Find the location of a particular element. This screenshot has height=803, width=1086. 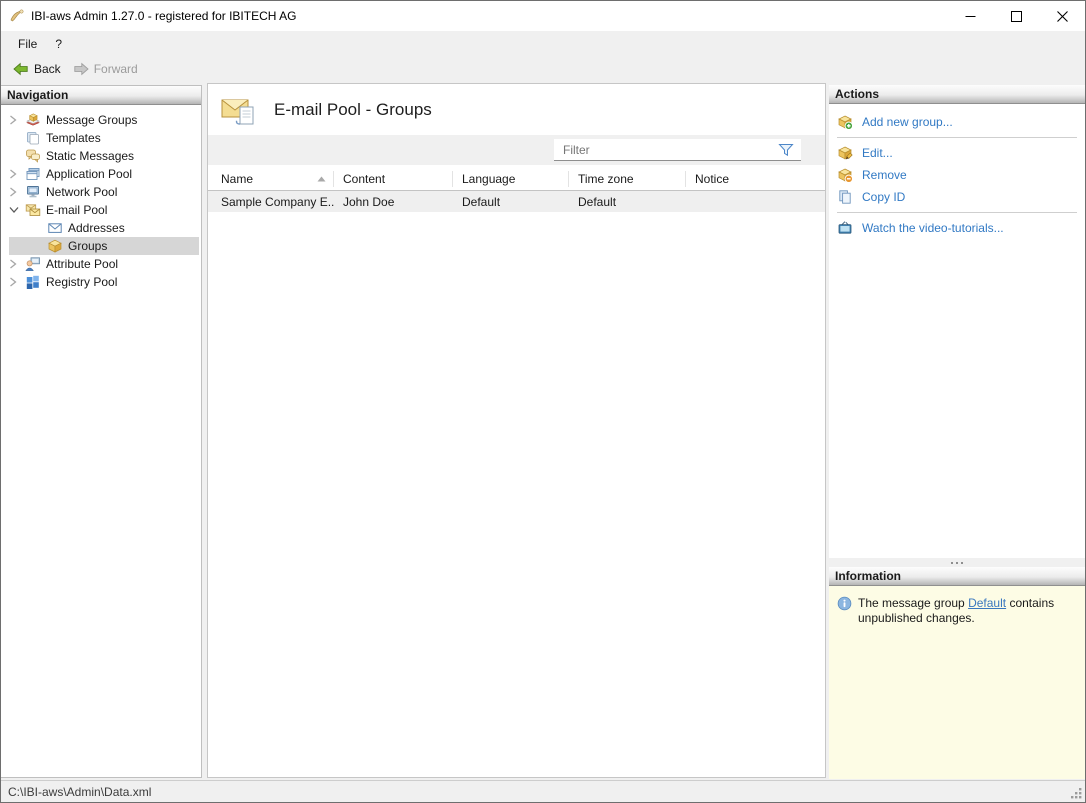

nav-item-addresses: Addresses is located at coordinates (104, 228).